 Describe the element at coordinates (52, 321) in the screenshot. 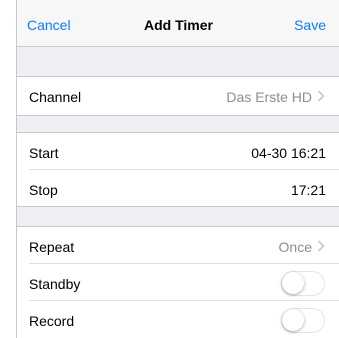

I see `record-label: Record` at that location.